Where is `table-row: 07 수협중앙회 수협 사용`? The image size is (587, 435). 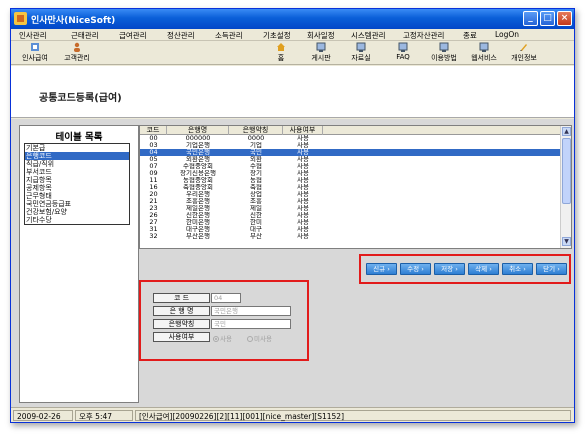 table-row: 07 수협중앙회 수협 사용 is located at coordinates (350, 166).